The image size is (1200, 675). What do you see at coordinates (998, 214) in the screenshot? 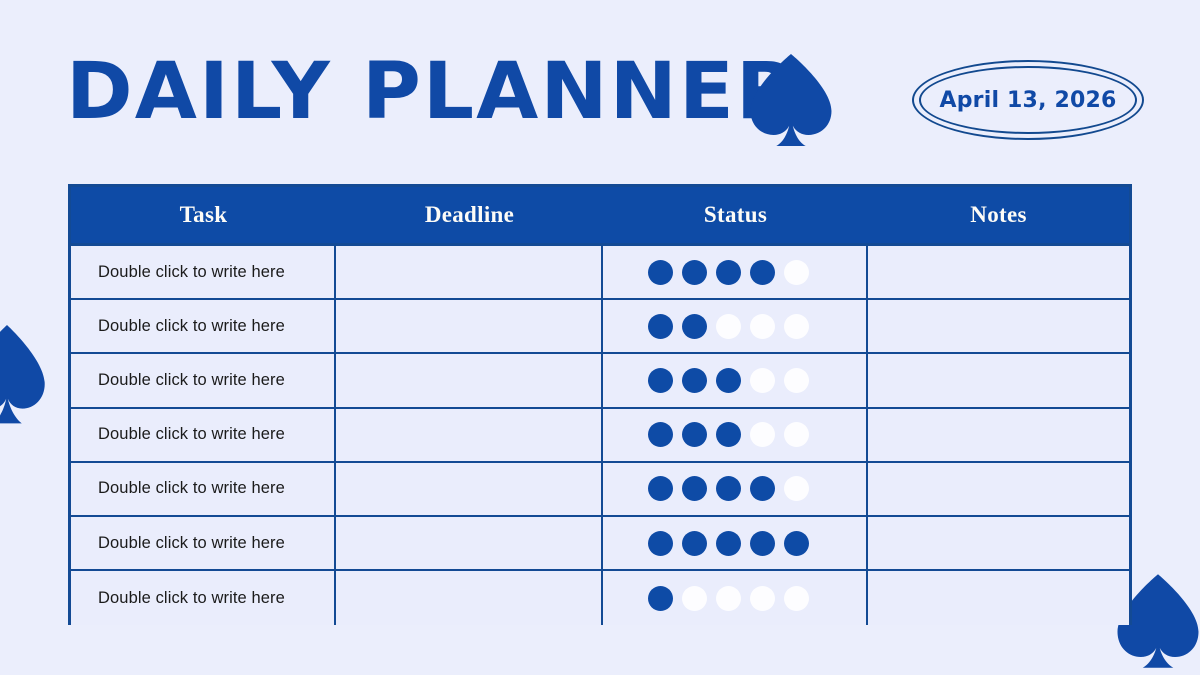
I see `column-header-notes: Notes` at bounding box center [998, 214].